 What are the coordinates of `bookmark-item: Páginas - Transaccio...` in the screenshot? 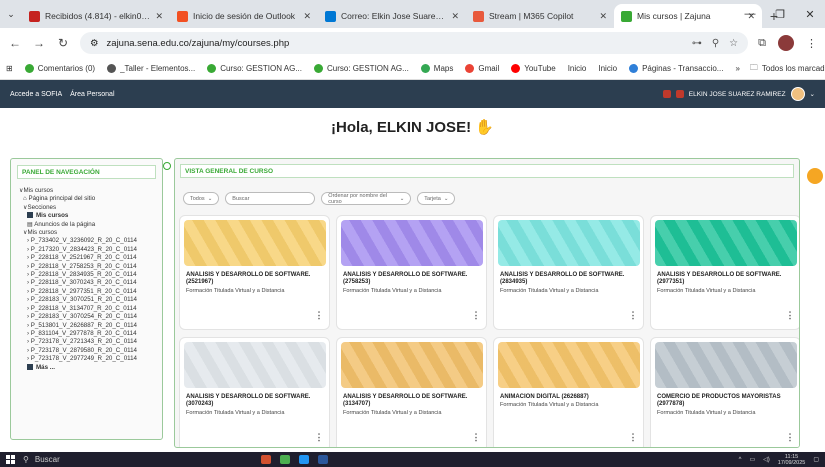 It's located at (676, 68).